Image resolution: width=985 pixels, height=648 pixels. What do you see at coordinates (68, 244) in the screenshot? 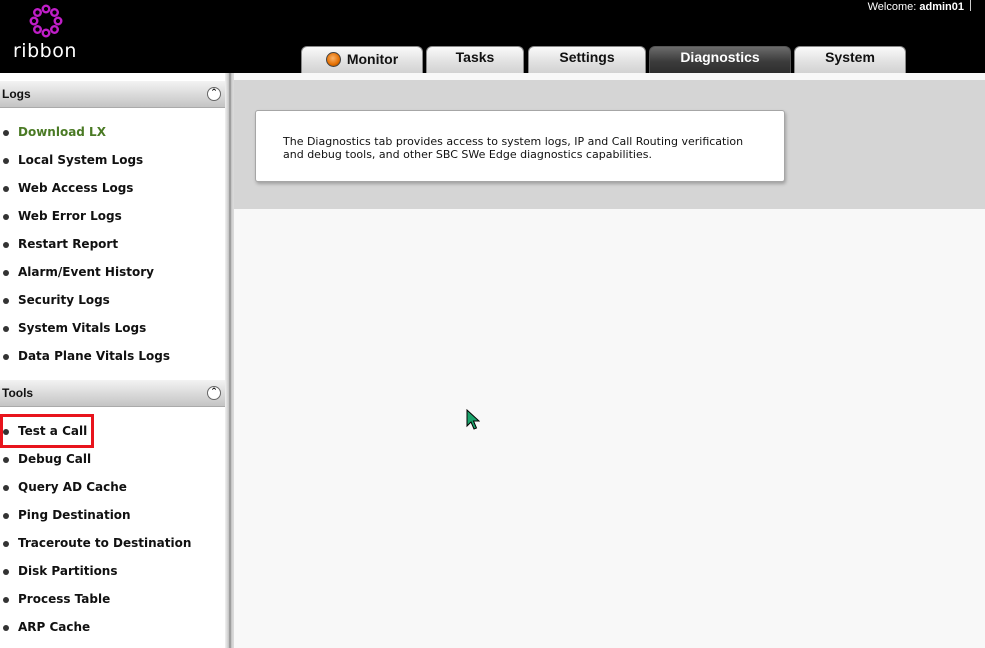
I see `sidebar-item-label: Restart Report` at bounding box center [68, 244].